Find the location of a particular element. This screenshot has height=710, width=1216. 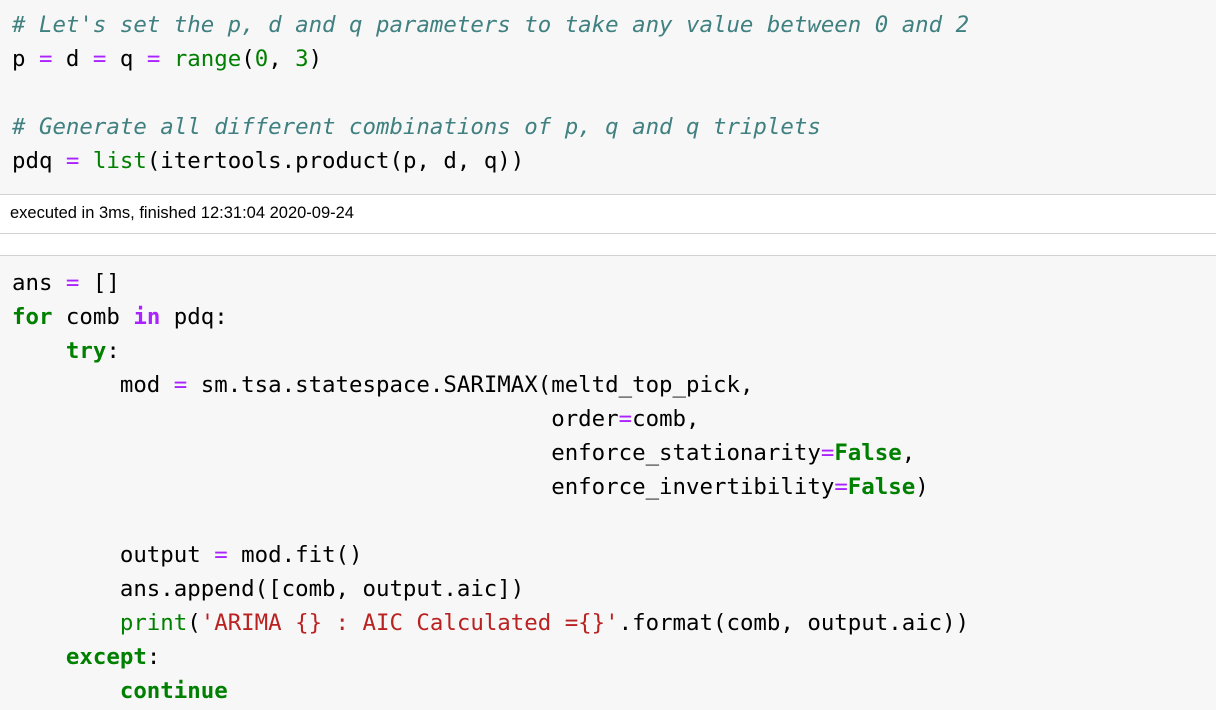

code-token: enforce_invertibility is located at coordinates (423, 487).